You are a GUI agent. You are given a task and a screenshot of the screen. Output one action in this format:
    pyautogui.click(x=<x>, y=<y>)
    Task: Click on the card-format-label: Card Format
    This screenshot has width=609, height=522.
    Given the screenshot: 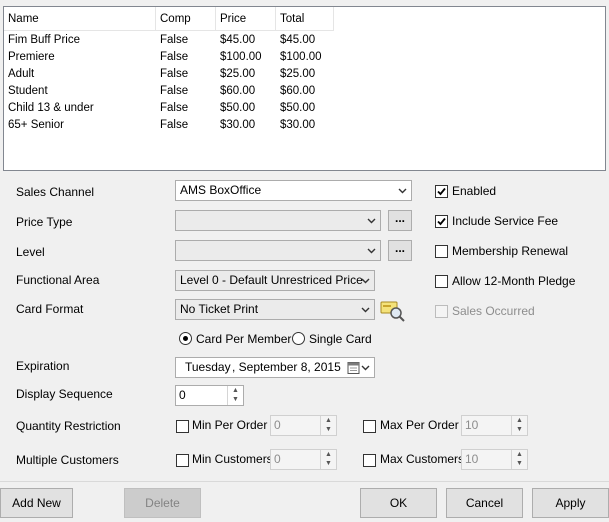 What is the action you would take?
    pyautogui.click(x=50, y=309)
    